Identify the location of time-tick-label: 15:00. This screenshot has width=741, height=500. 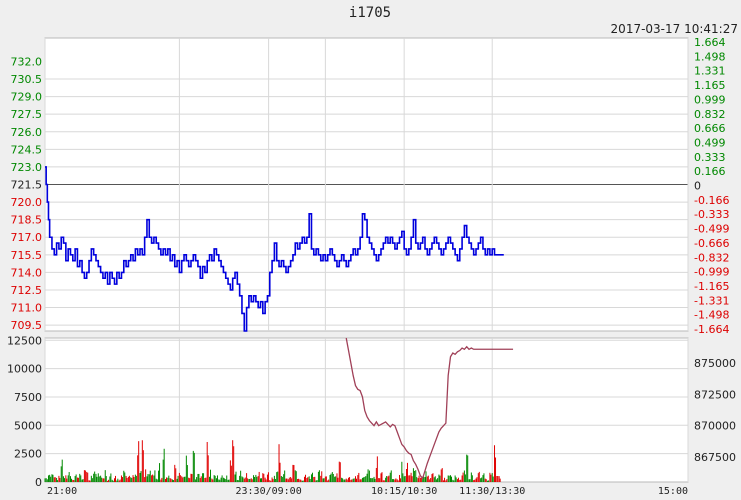
(673, 491).